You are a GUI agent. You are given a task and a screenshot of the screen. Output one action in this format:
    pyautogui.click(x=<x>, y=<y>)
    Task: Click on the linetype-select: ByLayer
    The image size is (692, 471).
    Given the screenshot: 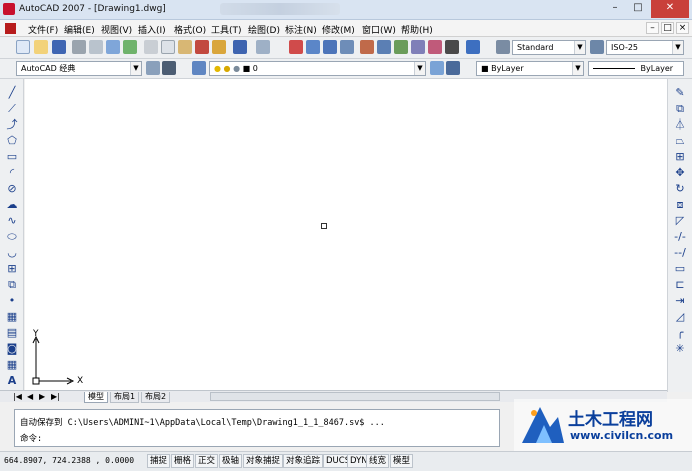 What is the action you would take?
    pyautogui.click(x=636, y=68)
    